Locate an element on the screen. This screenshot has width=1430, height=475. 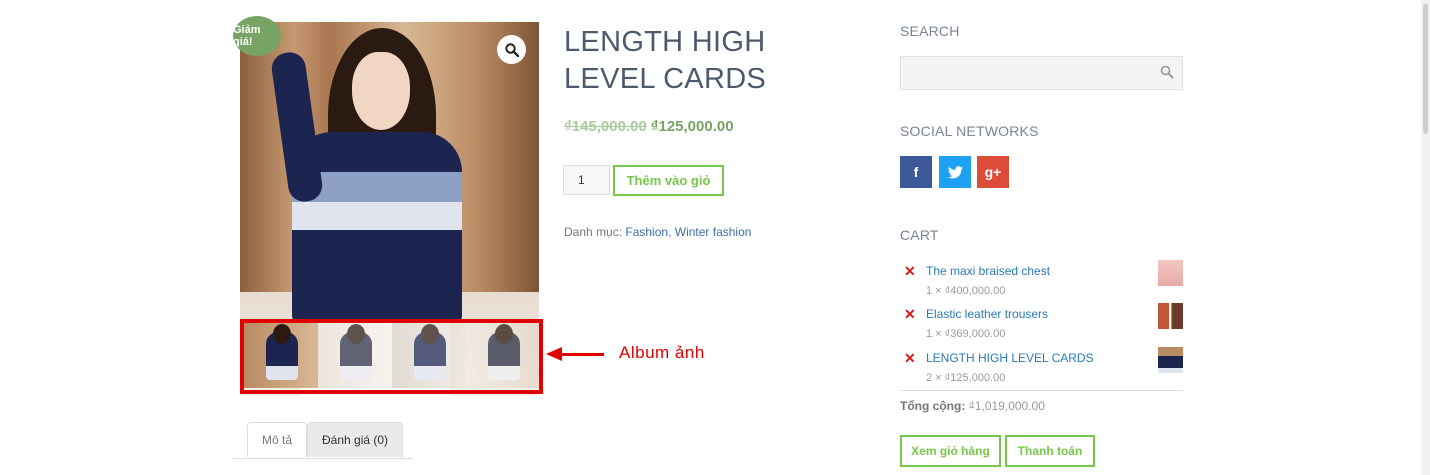
twitter-button is located at coordinates (955, 172).